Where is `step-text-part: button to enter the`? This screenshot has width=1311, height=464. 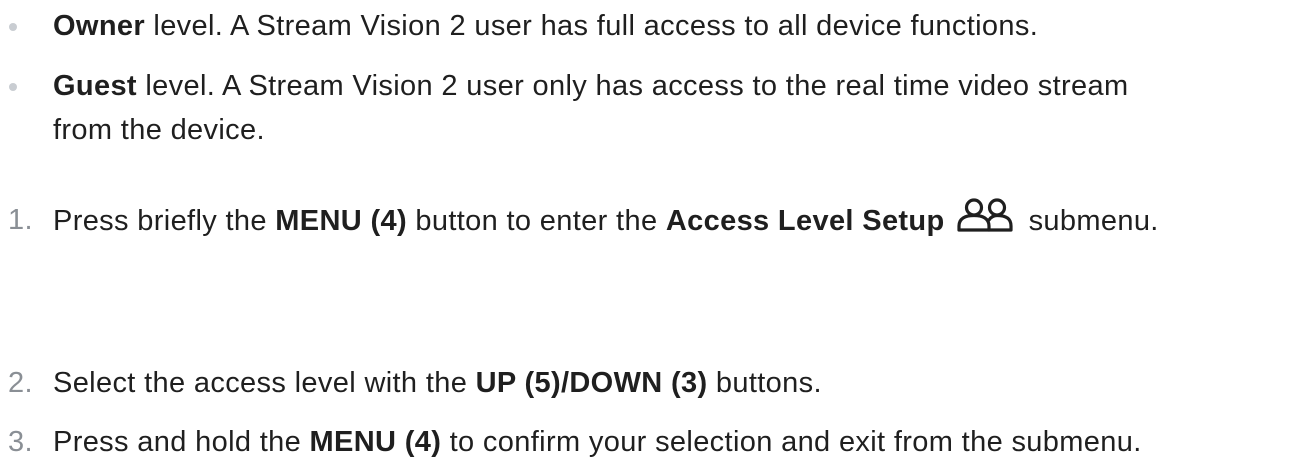
step-text-part: button to enter the is located at coordinates (536, 221).